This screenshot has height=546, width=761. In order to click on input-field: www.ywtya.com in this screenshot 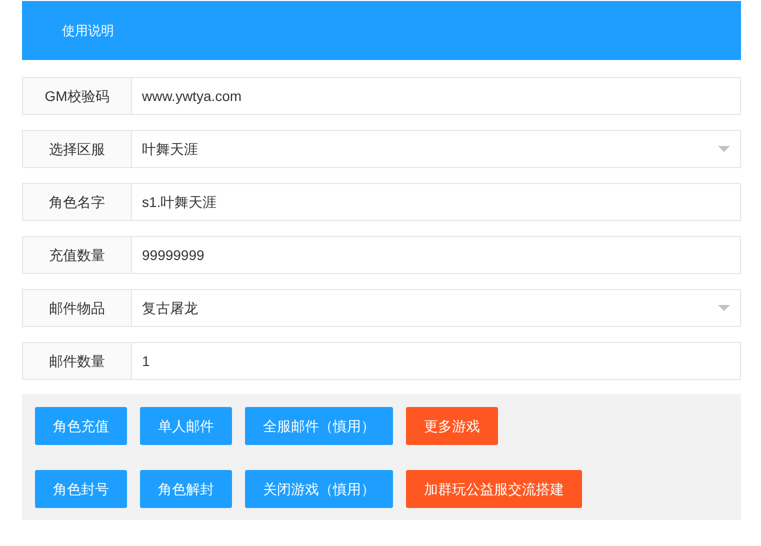, I will do `click(436, 96)`.